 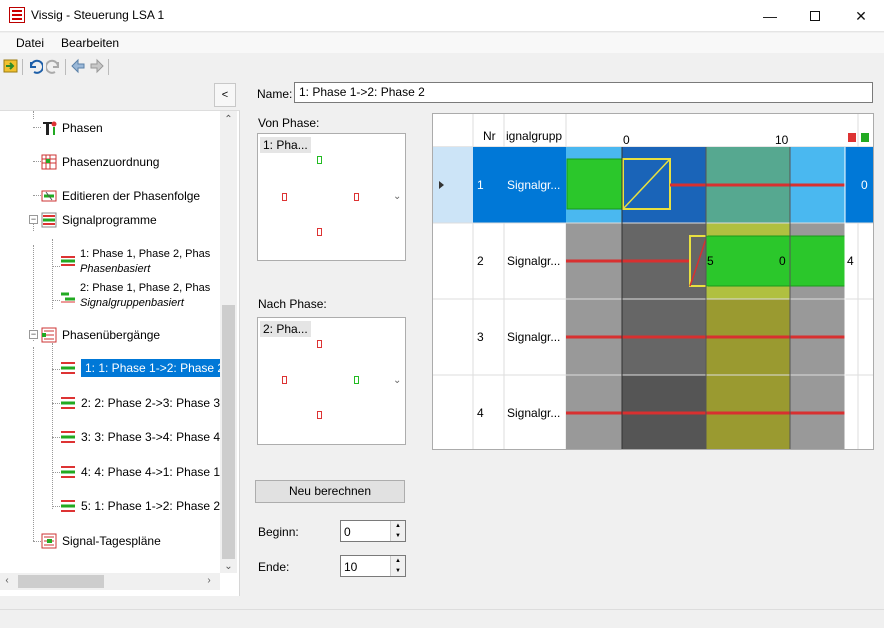 I want to click on von-phase-selector: 1: Pha... ⌄, so click(x=331, y=197).